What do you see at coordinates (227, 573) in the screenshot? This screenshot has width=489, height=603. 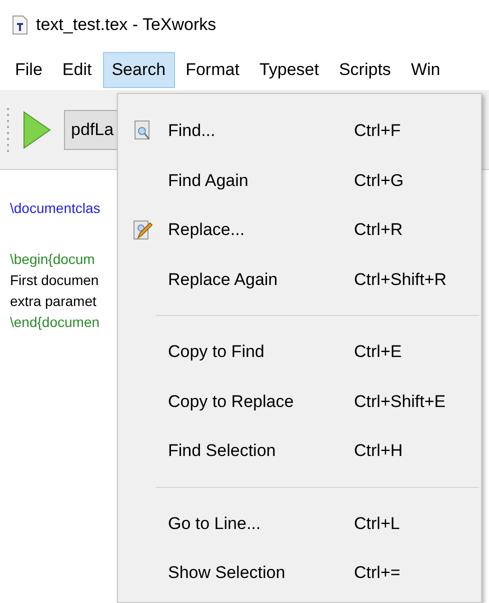 I see `menu-item-label: Show Selection` at bounding box center [227, 573].